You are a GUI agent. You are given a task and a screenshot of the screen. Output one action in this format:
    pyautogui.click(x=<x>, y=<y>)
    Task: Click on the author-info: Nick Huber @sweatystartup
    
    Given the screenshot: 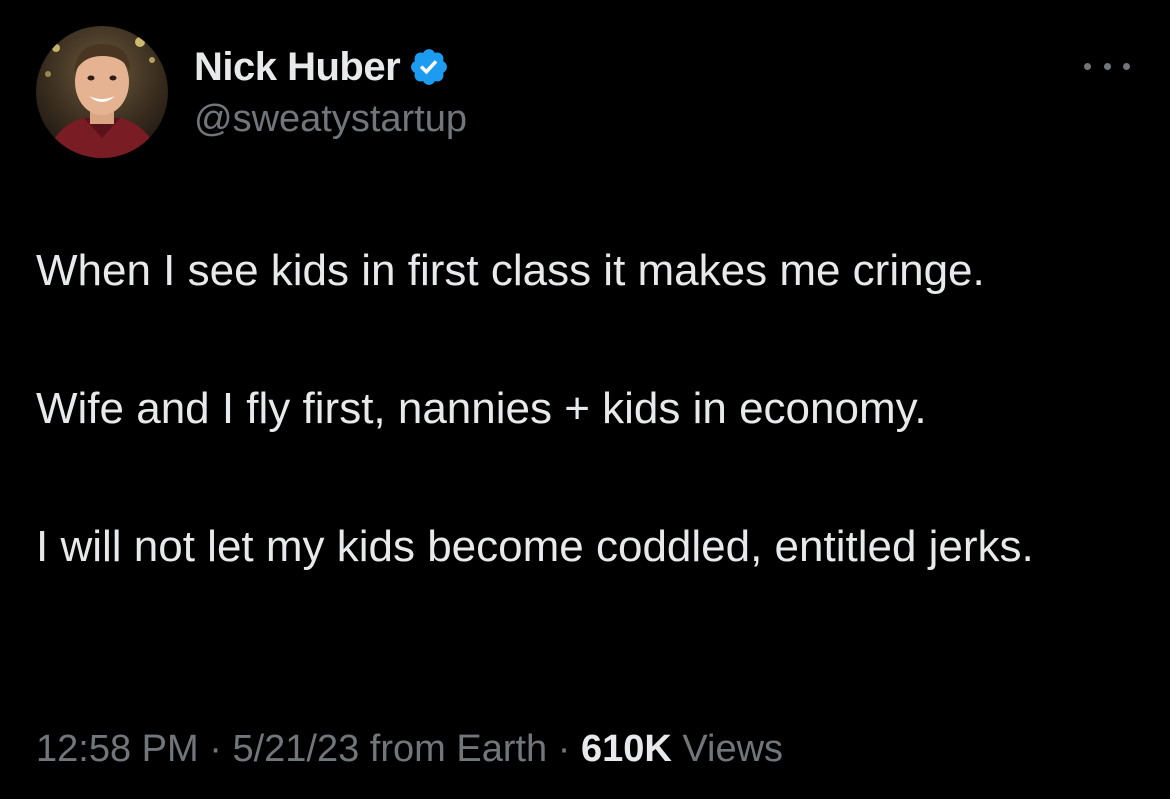 What is the action you would take?
    pyautogui.click(x=330, y=91)
    